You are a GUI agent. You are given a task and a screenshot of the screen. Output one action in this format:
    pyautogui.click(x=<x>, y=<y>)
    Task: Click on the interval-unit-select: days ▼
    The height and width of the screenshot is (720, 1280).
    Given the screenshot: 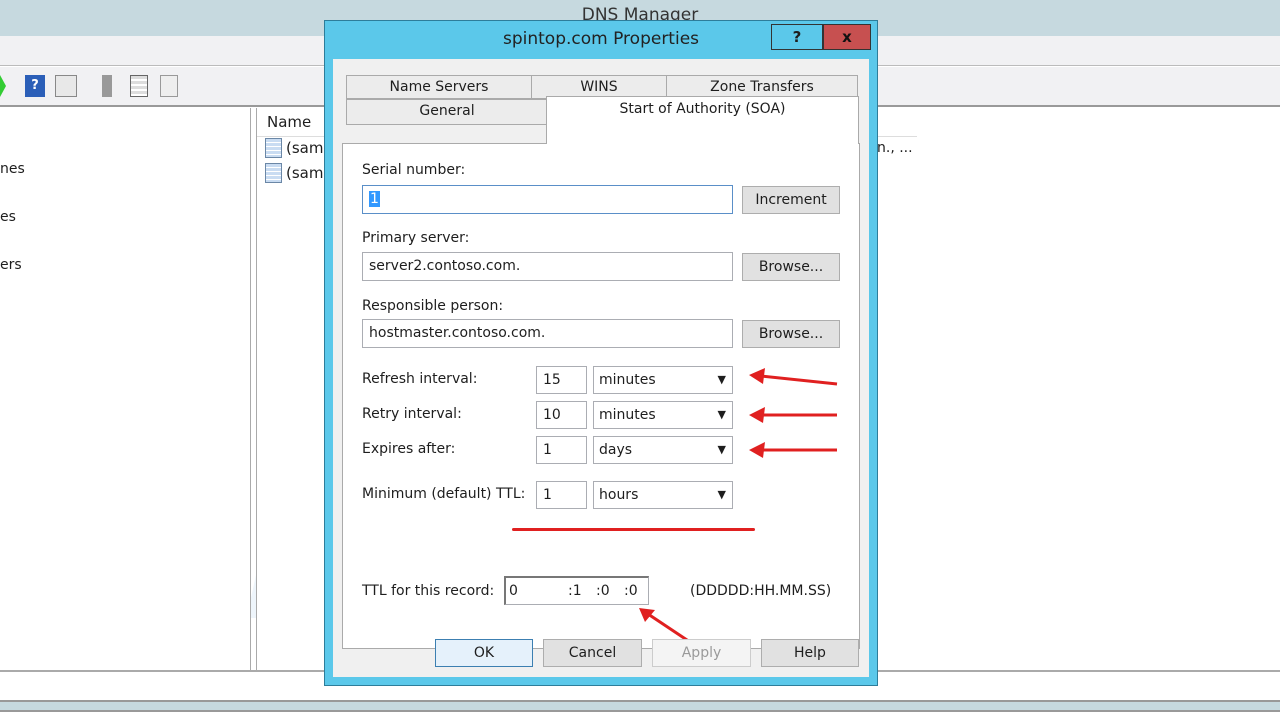 What is the action you would take?
    pyautogui.click(x=663, y=450)
    